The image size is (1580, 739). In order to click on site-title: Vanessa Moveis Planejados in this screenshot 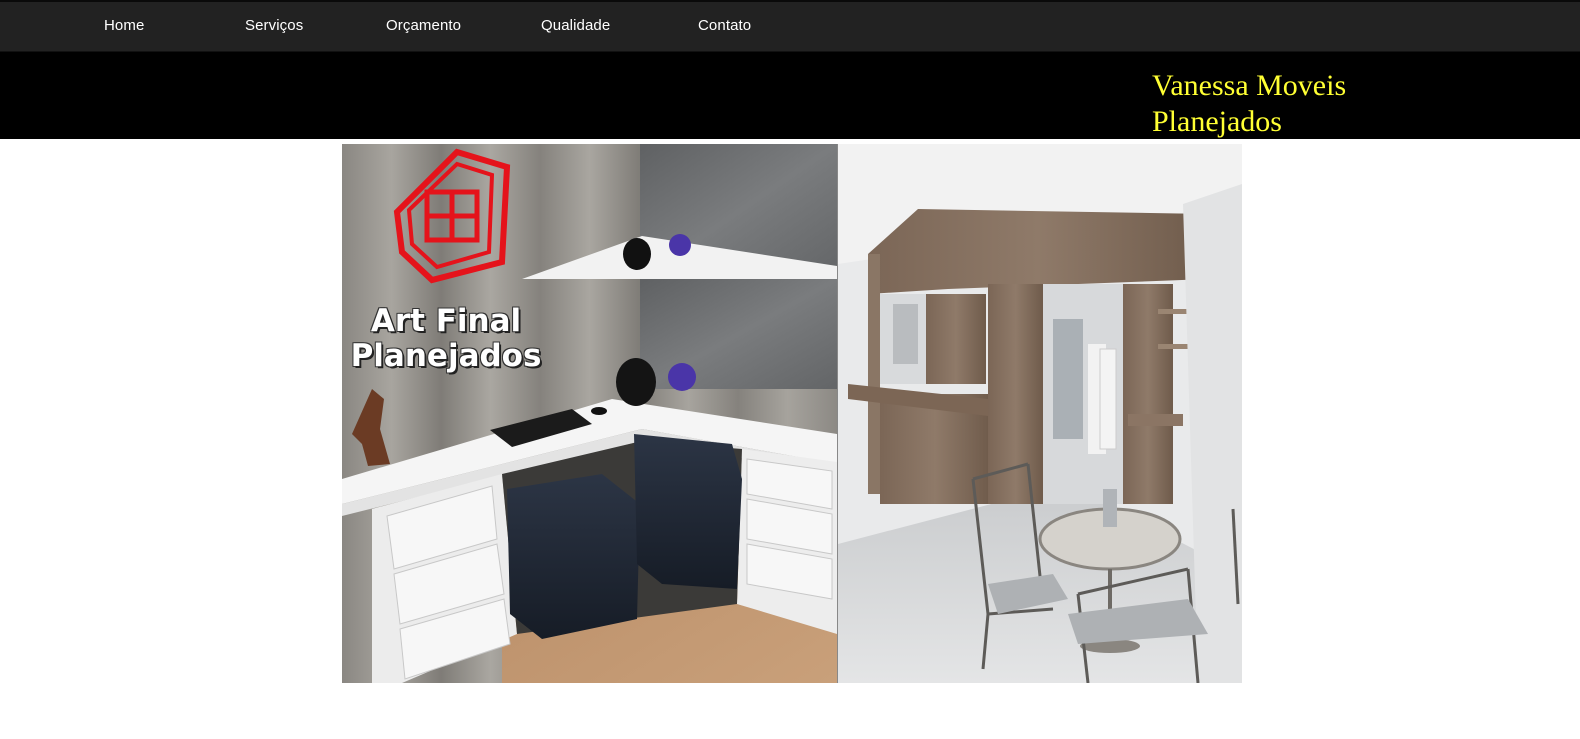, I will do `click(1249, 103)`.